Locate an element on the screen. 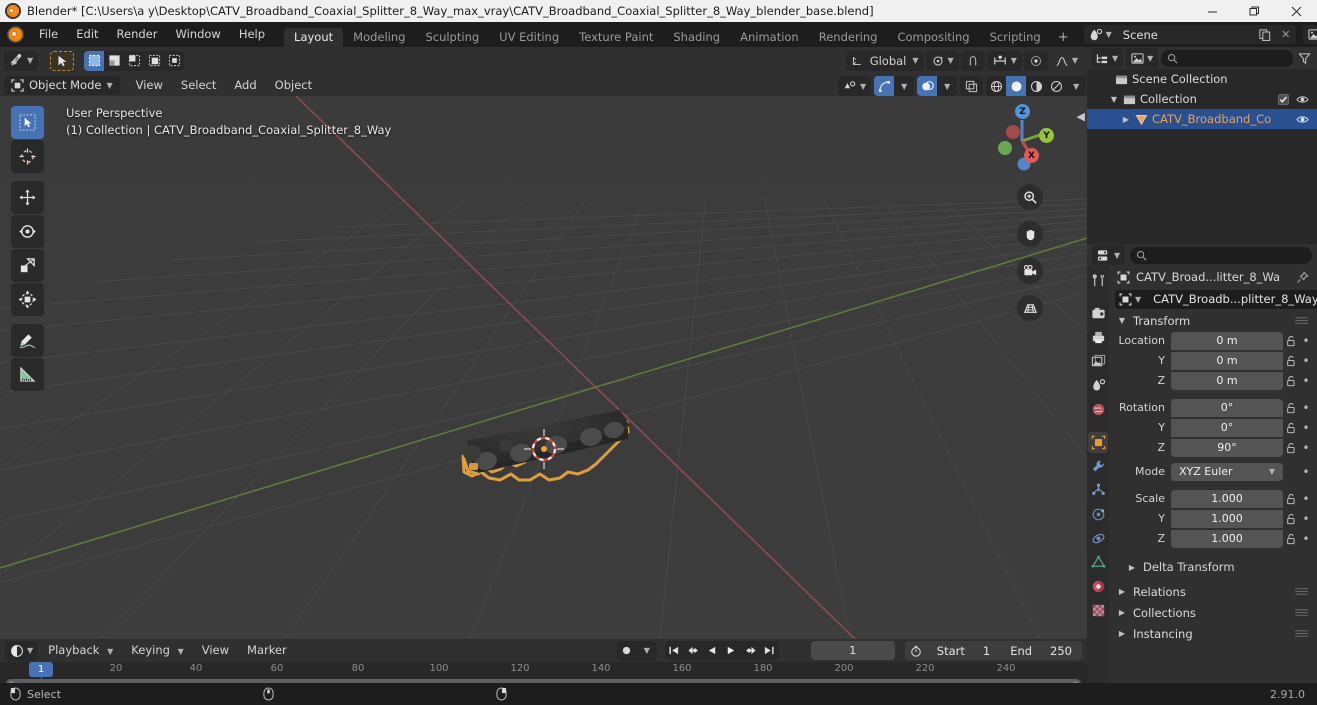  rotation-mode-select: XYZ Euler ▼ is located at coordinates (1227, 471).